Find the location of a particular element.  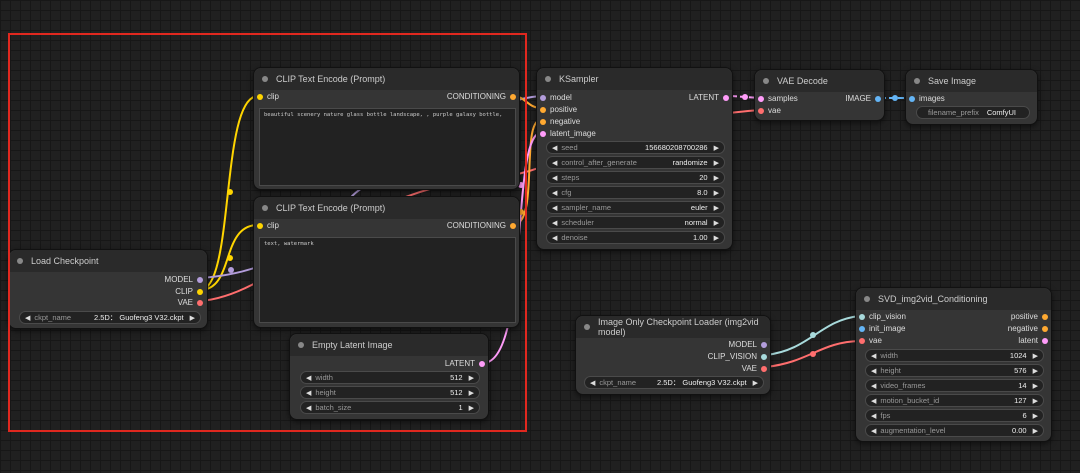

output-latent: latent is located at coordinates (1033, 340).